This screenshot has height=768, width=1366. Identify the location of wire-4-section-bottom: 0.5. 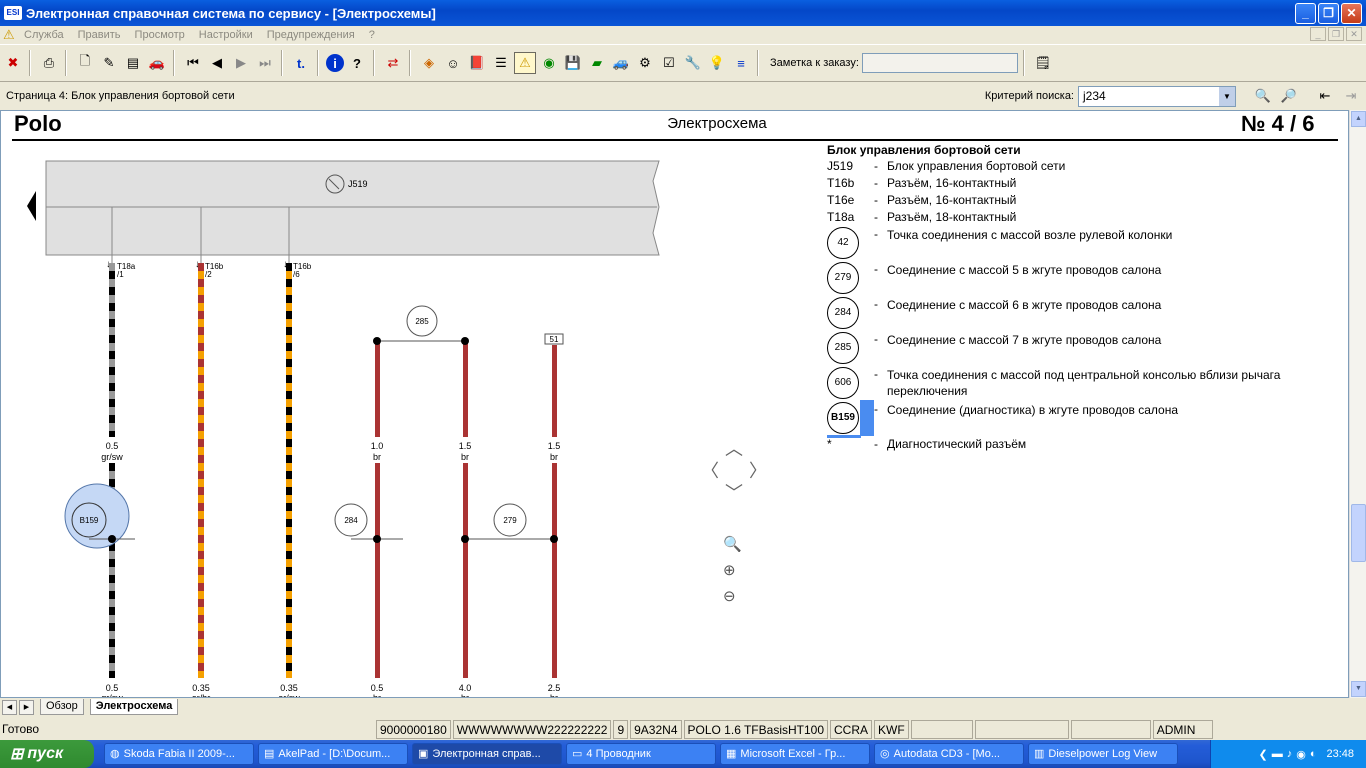
(377, 688).